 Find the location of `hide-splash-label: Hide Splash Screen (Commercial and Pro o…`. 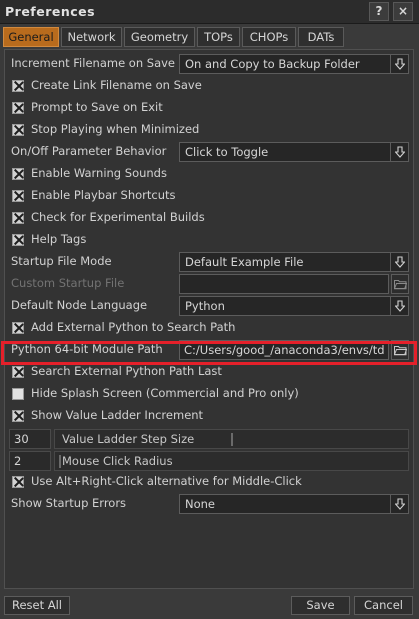

hide-splash-label: Hide Splash Screen (Commercial and Pro o… is located at coordinates (165, 393).